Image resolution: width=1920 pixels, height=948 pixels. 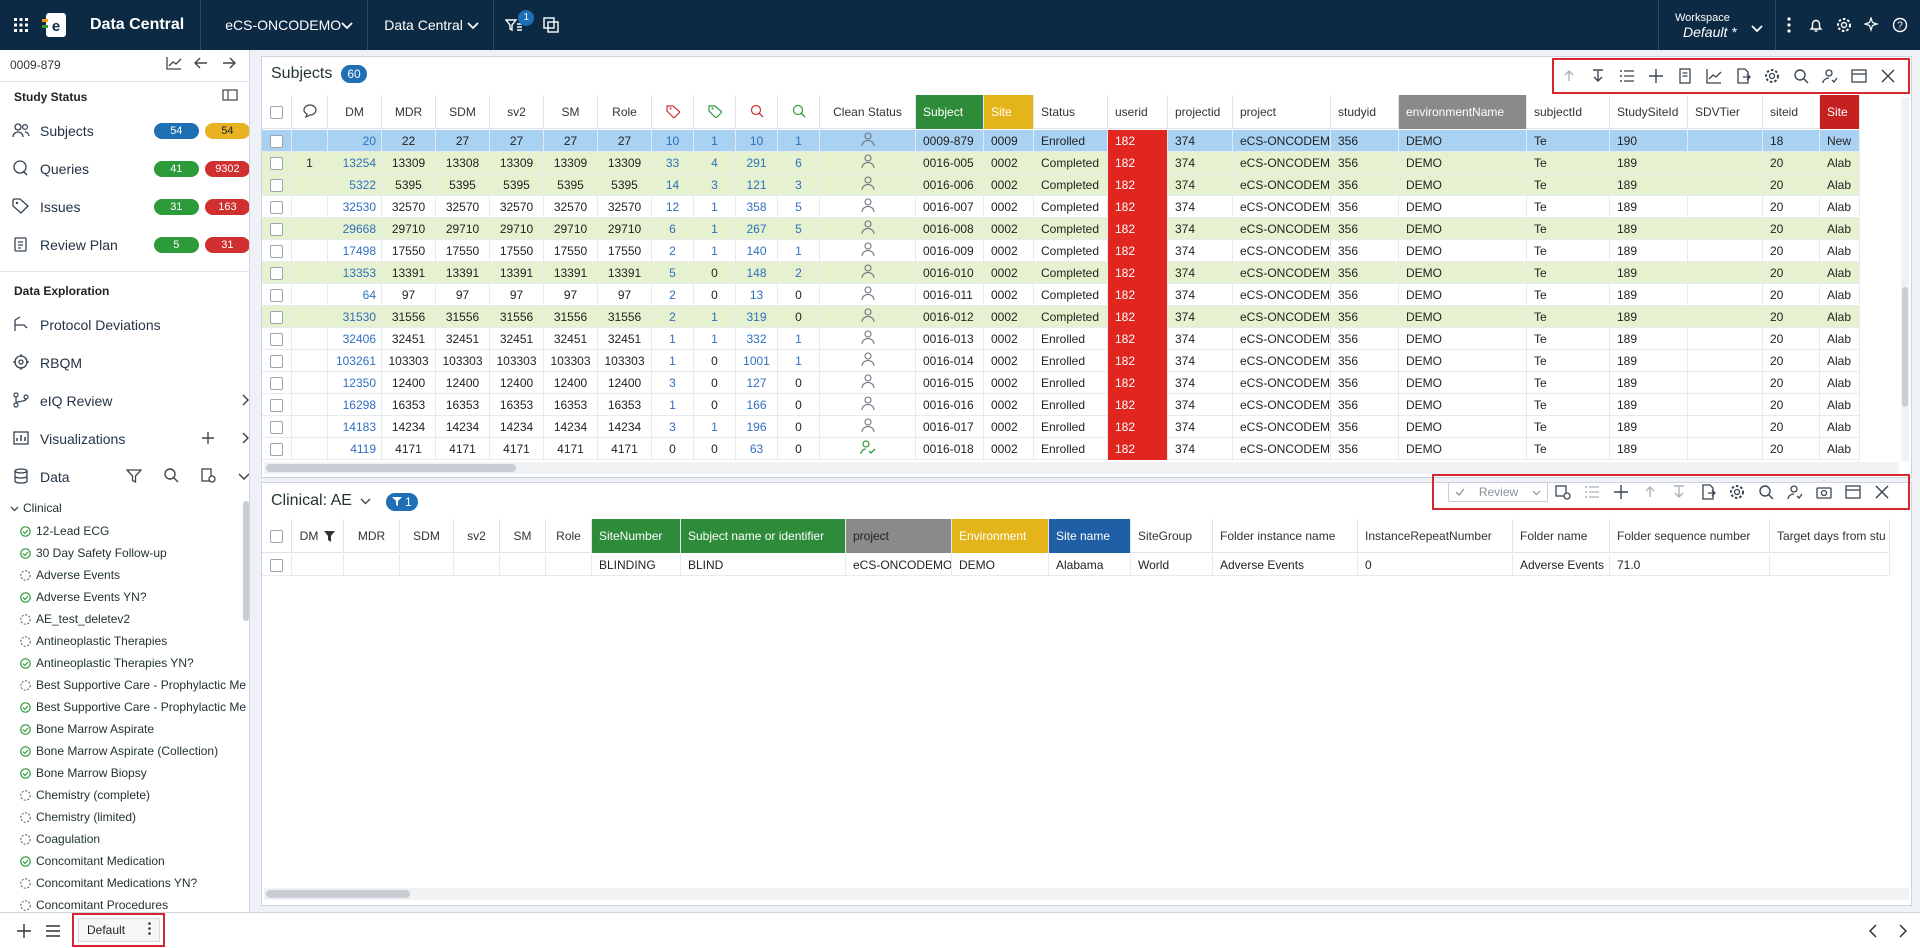 I want to click on table-cell: 17498, so click(x=355, y=251).